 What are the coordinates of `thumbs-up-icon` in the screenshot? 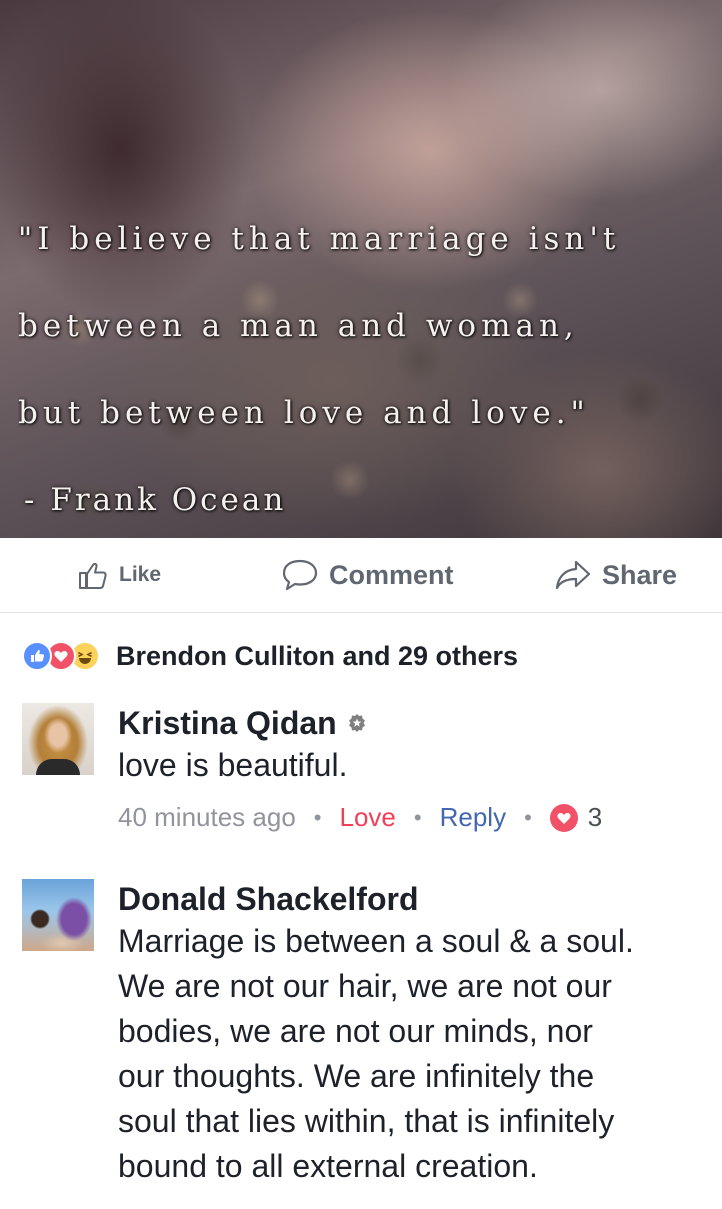 It's located at (98, 575).